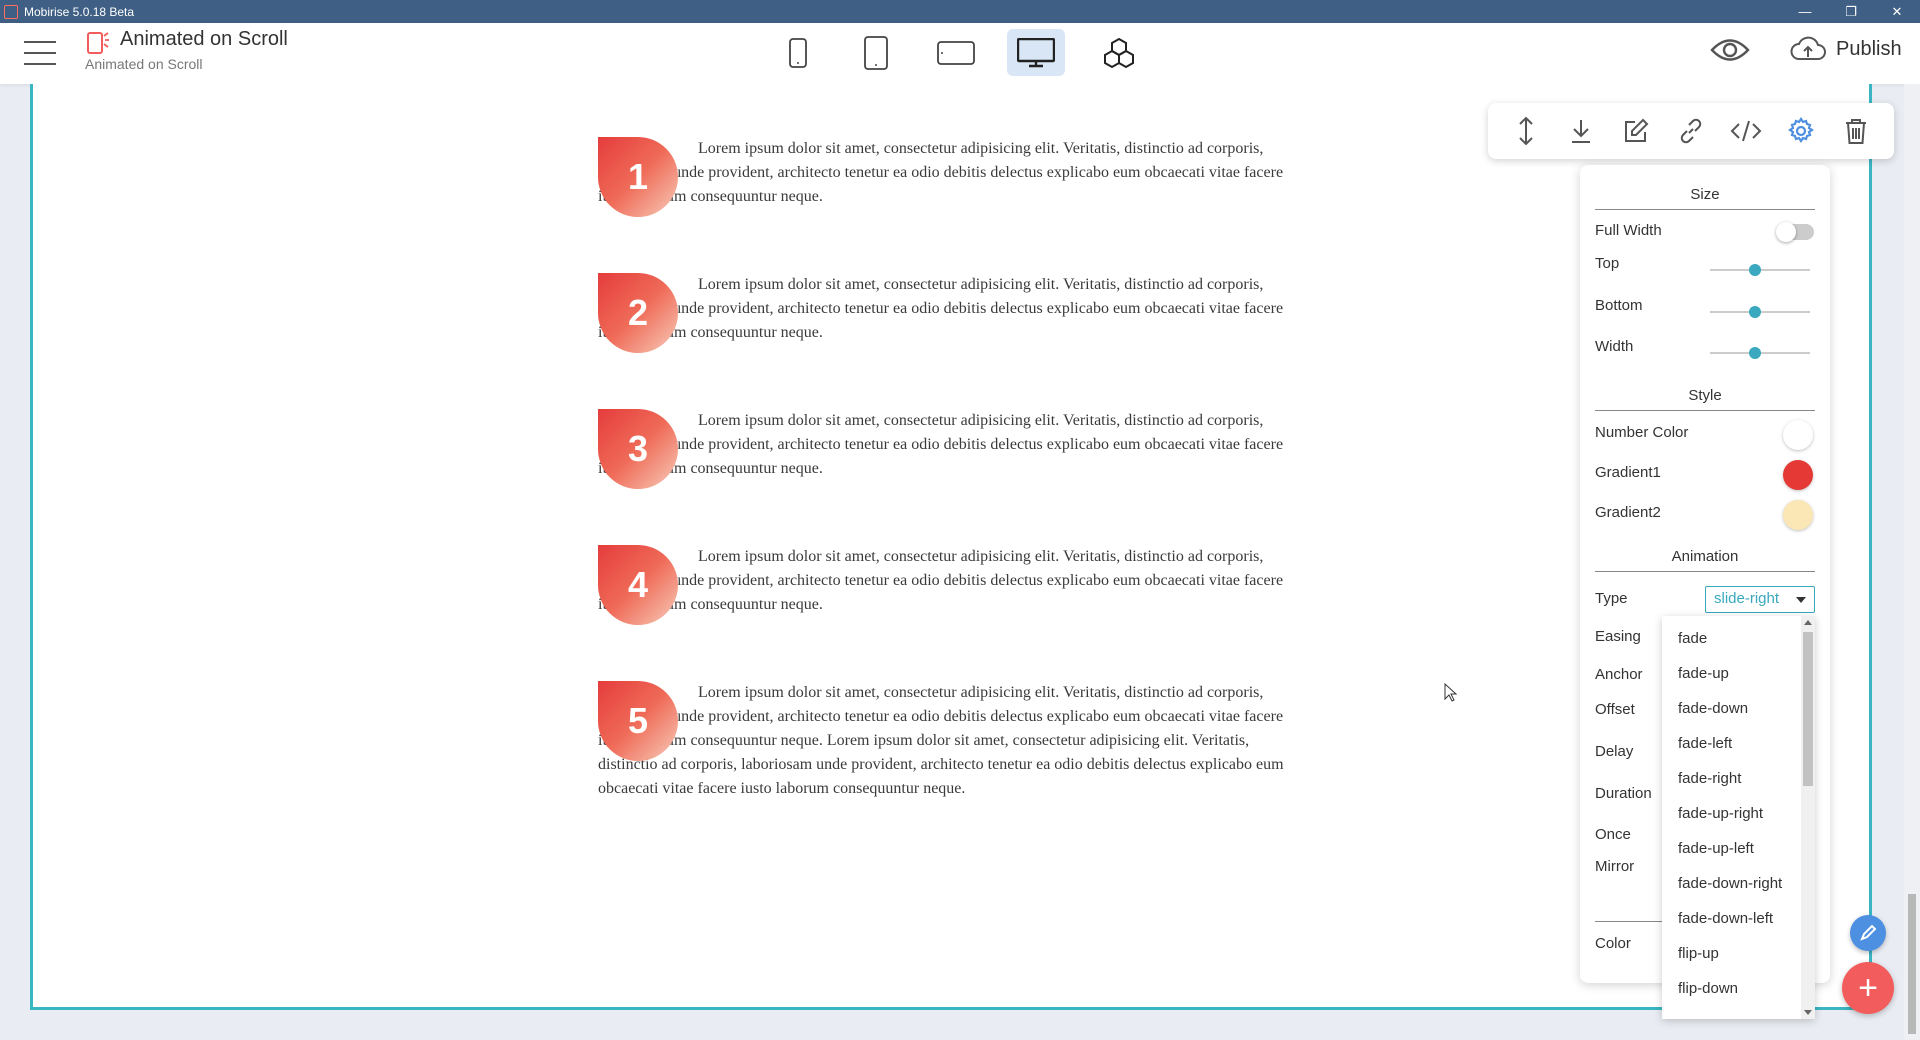 This screenshot has height=1040, width=1920. What do you see at coordinates (1730, 50) in the screenshot?
I see `preview-eye-icon` at bounding box center [1730, 50].